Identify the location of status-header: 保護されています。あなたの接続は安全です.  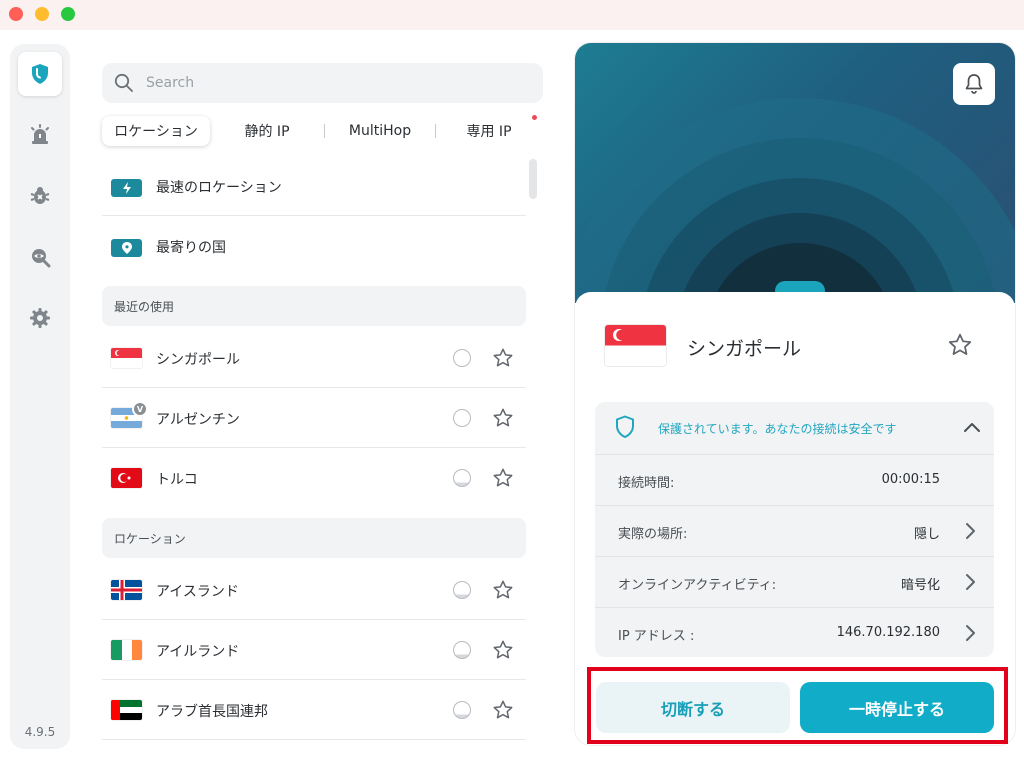
(794, 428).